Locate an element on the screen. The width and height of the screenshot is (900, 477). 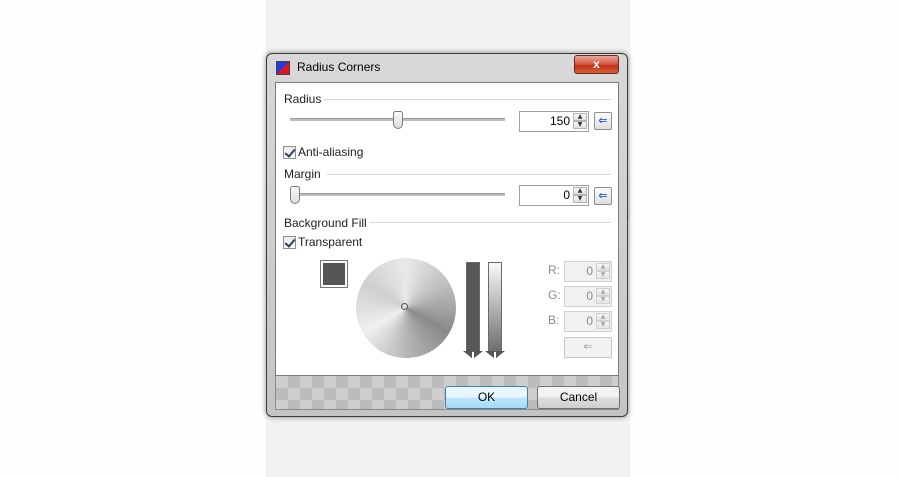
blue-spin-arrows: ▲ ▼ is located at coordinates (603, 321).